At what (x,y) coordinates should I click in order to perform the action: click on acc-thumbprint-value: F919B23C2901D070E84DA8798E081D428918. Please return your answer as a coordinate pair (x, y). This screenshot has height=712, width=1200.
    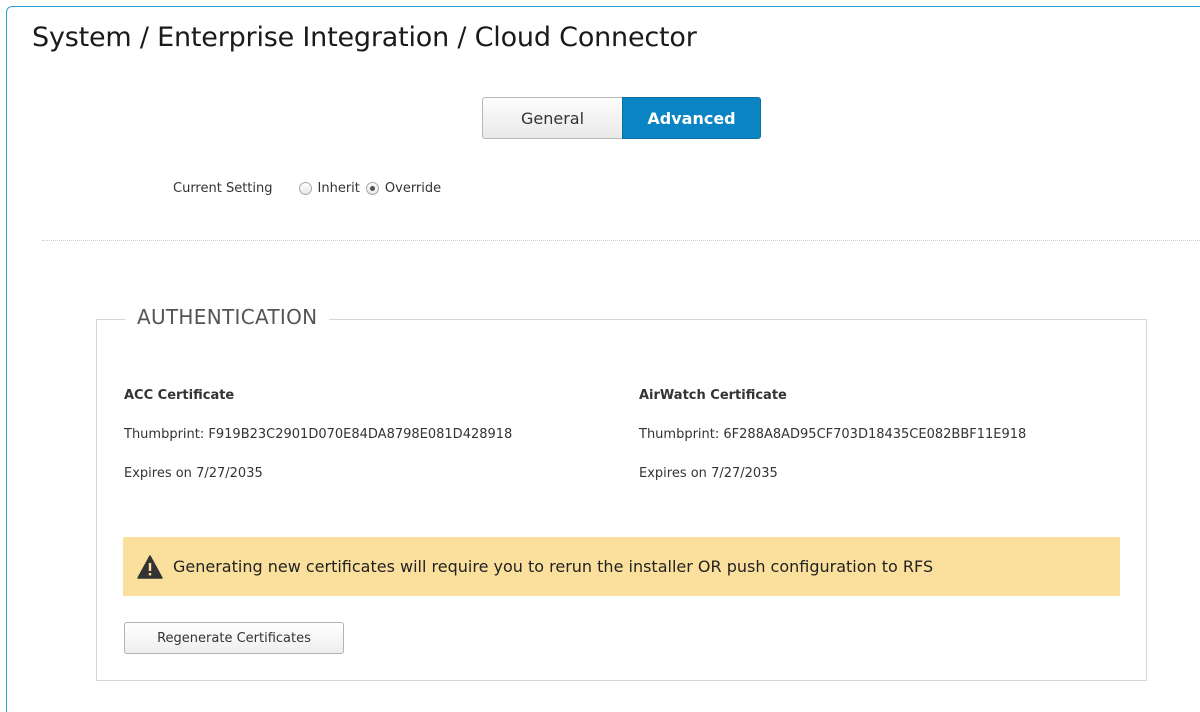
    Looking at the image, I should click on (360, 434).